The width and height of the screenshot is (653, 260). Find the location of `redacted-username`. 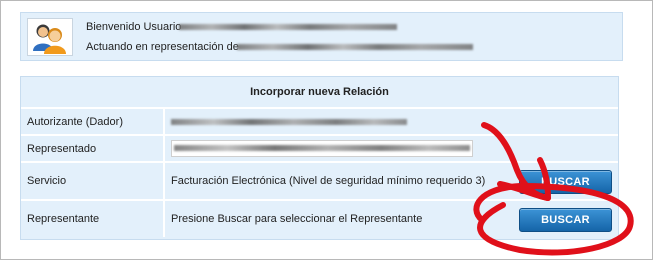

redacted-username is located at coordinates (288, 27).